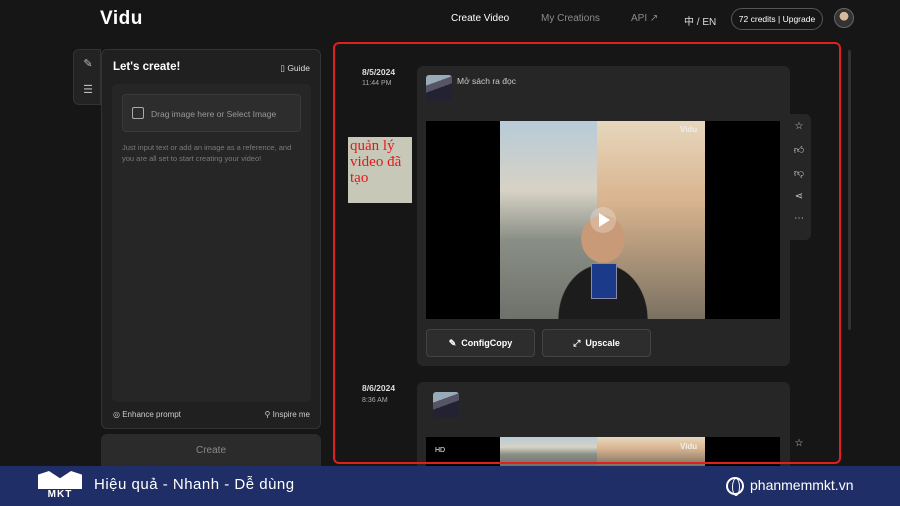 Image resolution: width=900 pixels, height=506 pixels. I want to click on mkt-logo: MKT, so click(60, 486).